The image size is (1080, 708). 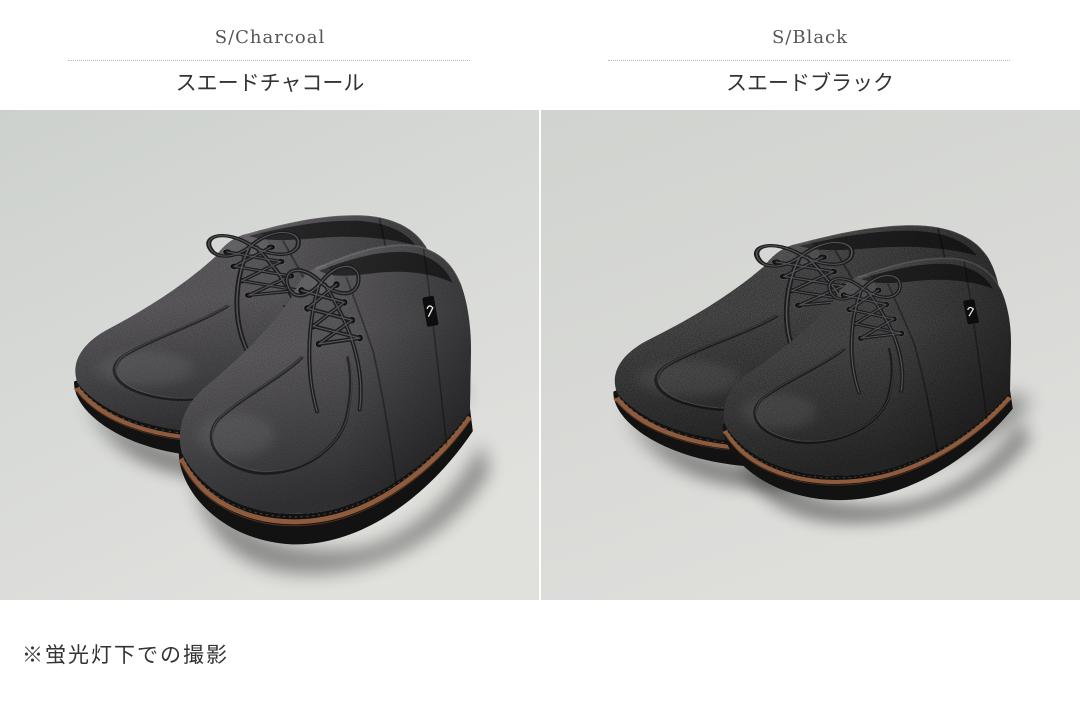 What do you see at coordinates (270, 83) in the screenshot?
I see `variant-name-label: スエードチャコール` at bounding box center [270, 83].